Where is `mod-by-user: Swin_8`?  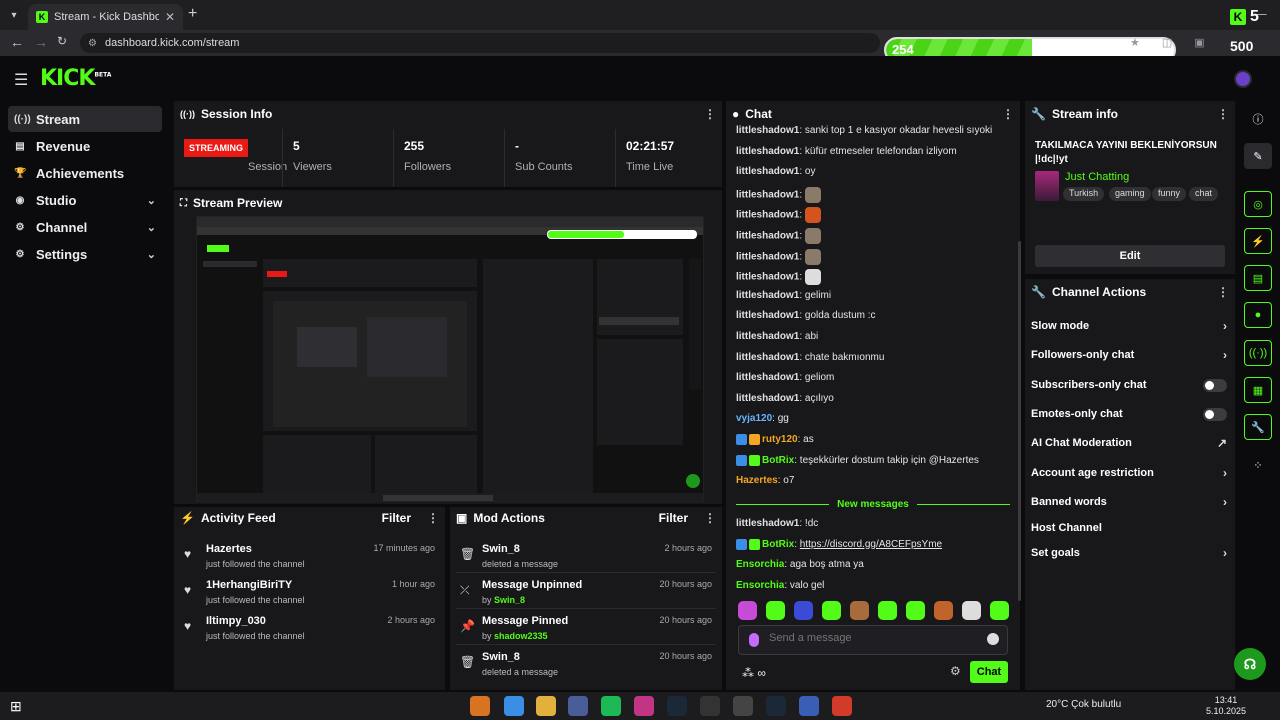
mod-by-user: Swin_8 is located at coordinates (509, 600).